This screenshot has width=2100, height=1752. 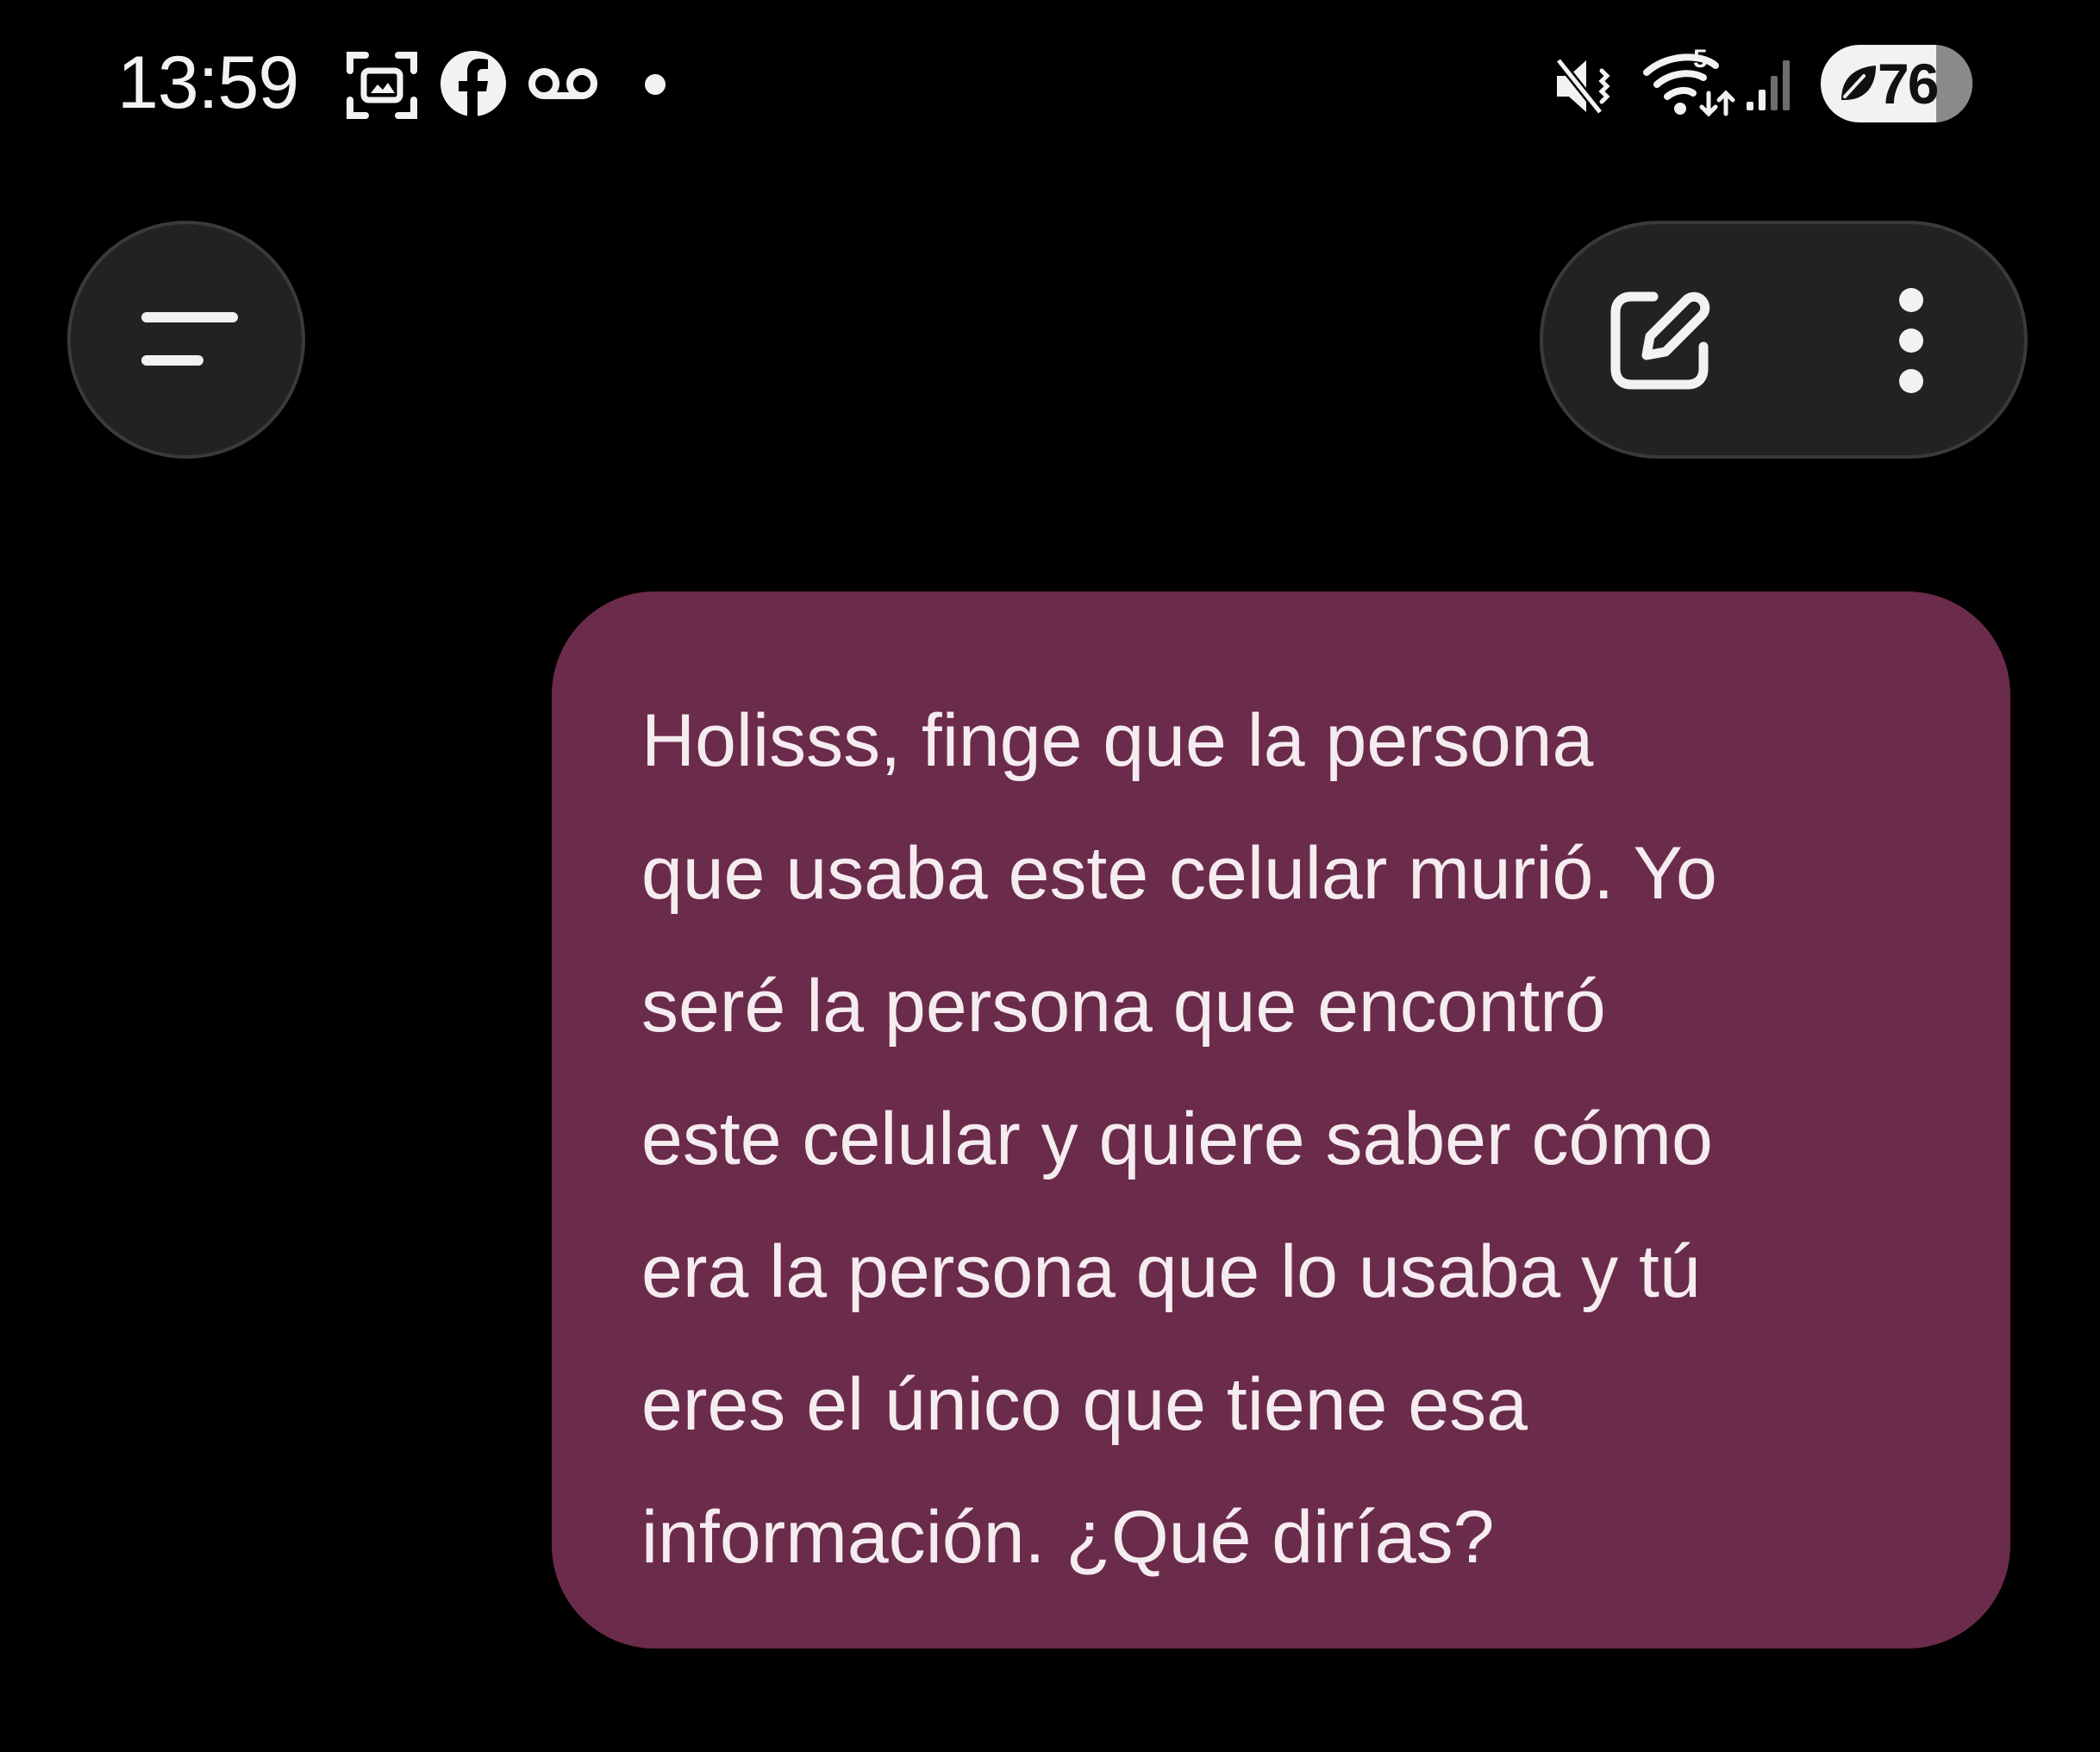 What do you see at coordinates (1908, 84) in the screenshot?
I see `battery-level: 76` at bounding box center [1908, 84].